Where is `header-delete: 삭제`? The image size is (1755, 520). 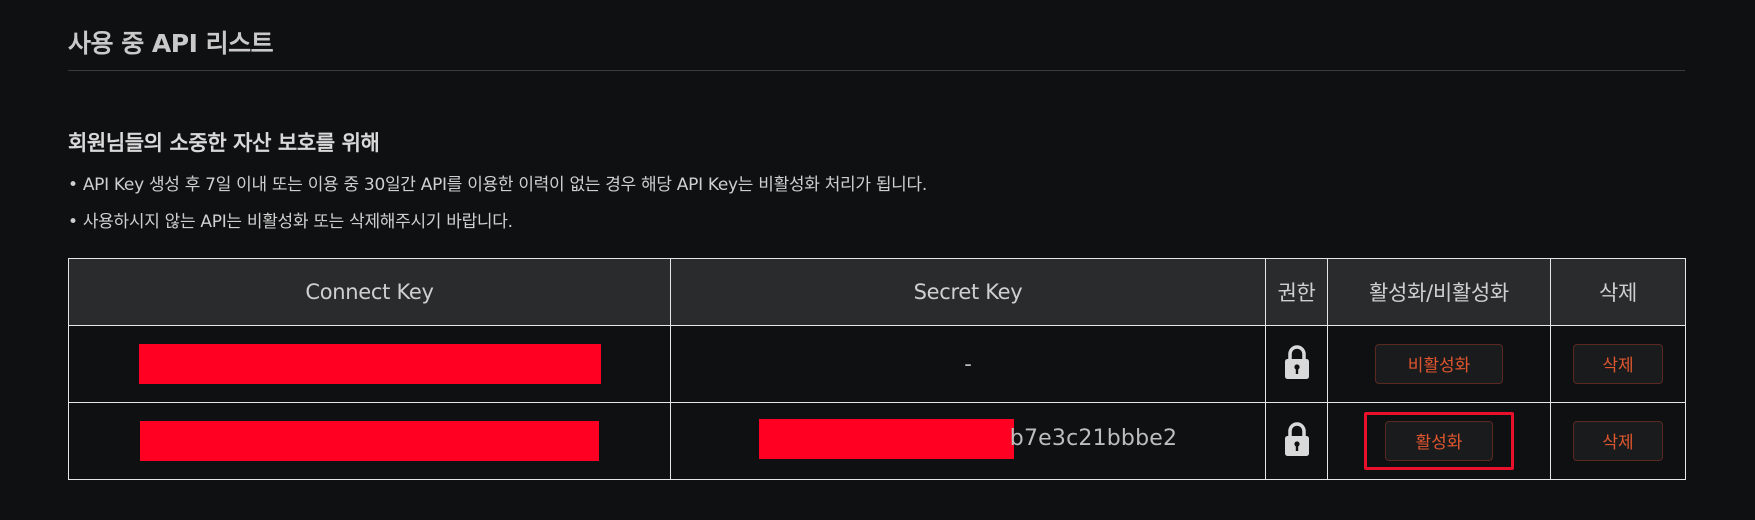 header-delete: 삭제 is located at coordinates (1618, 292).